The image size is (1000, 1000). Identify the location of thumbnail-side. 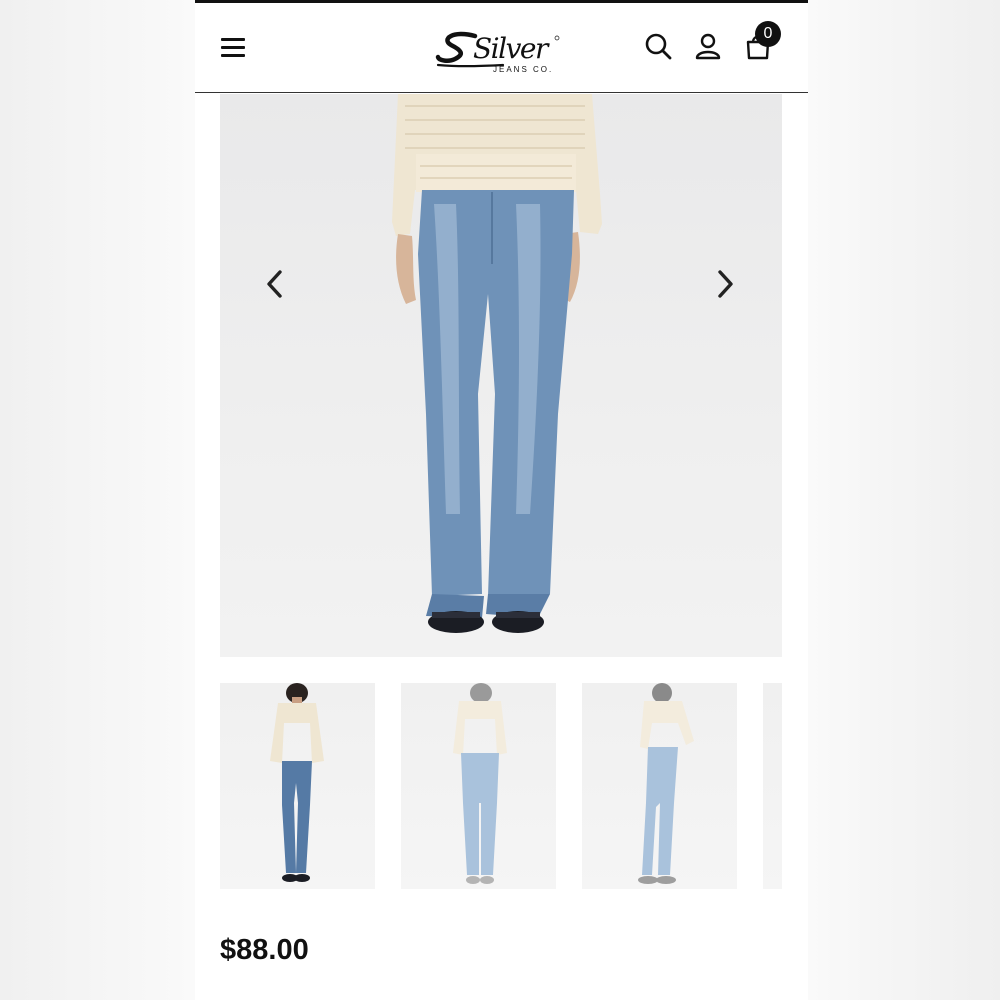
(659, 786).